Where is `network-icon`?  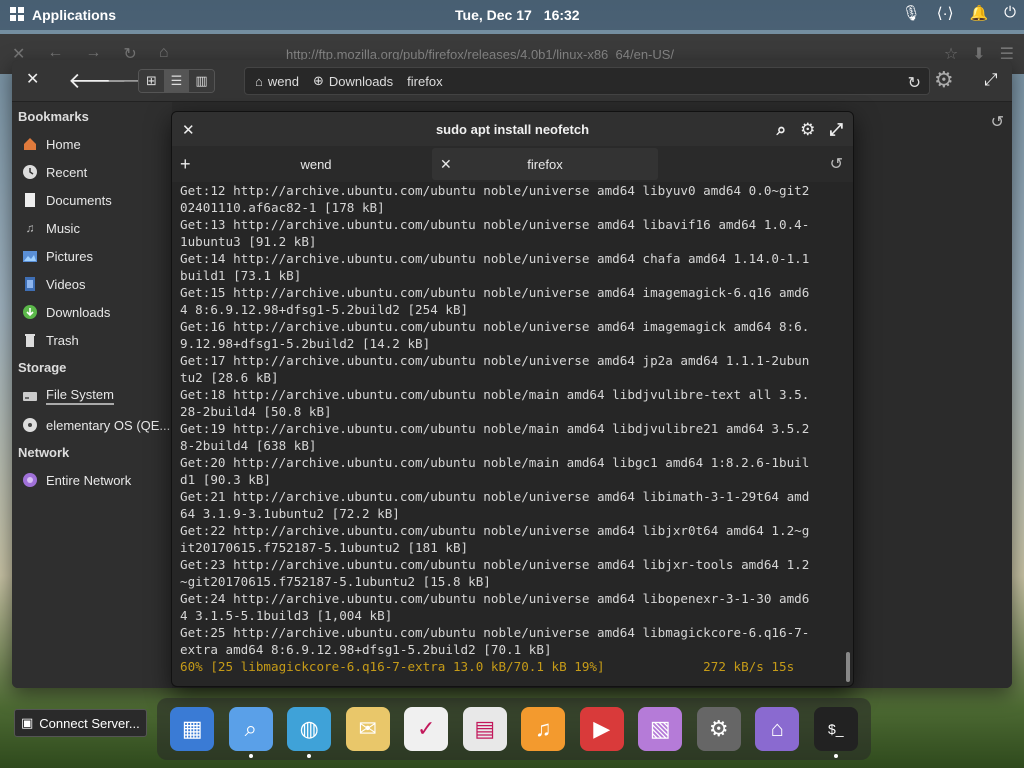 network-icon is located at coordinates (30, 480).